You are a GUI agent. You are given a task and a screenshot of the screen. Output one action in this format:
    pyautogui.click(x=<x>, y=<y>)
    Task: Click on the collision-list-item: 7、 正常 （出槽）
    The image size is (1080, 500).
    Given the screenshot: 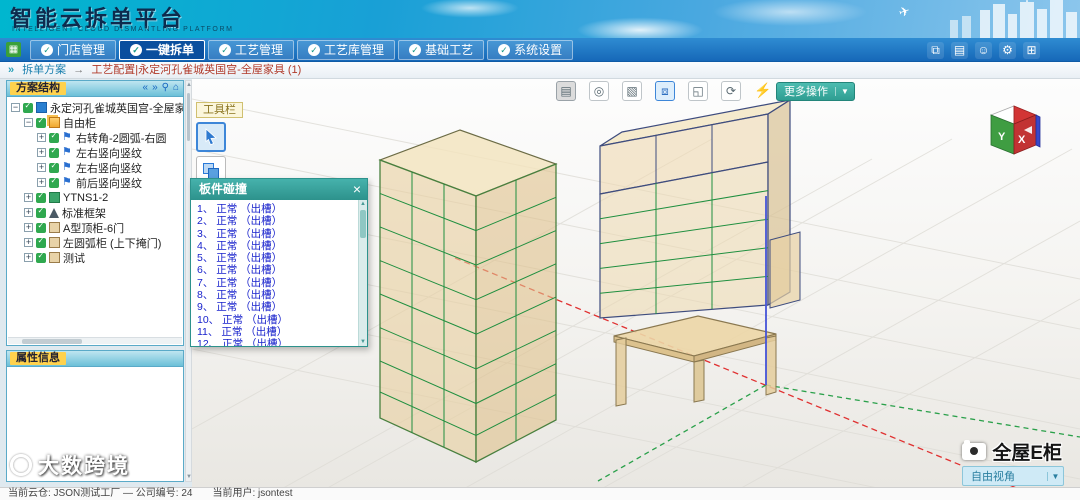 What is the action you would take?
    pyautogui.click(x=280, y=283)
    